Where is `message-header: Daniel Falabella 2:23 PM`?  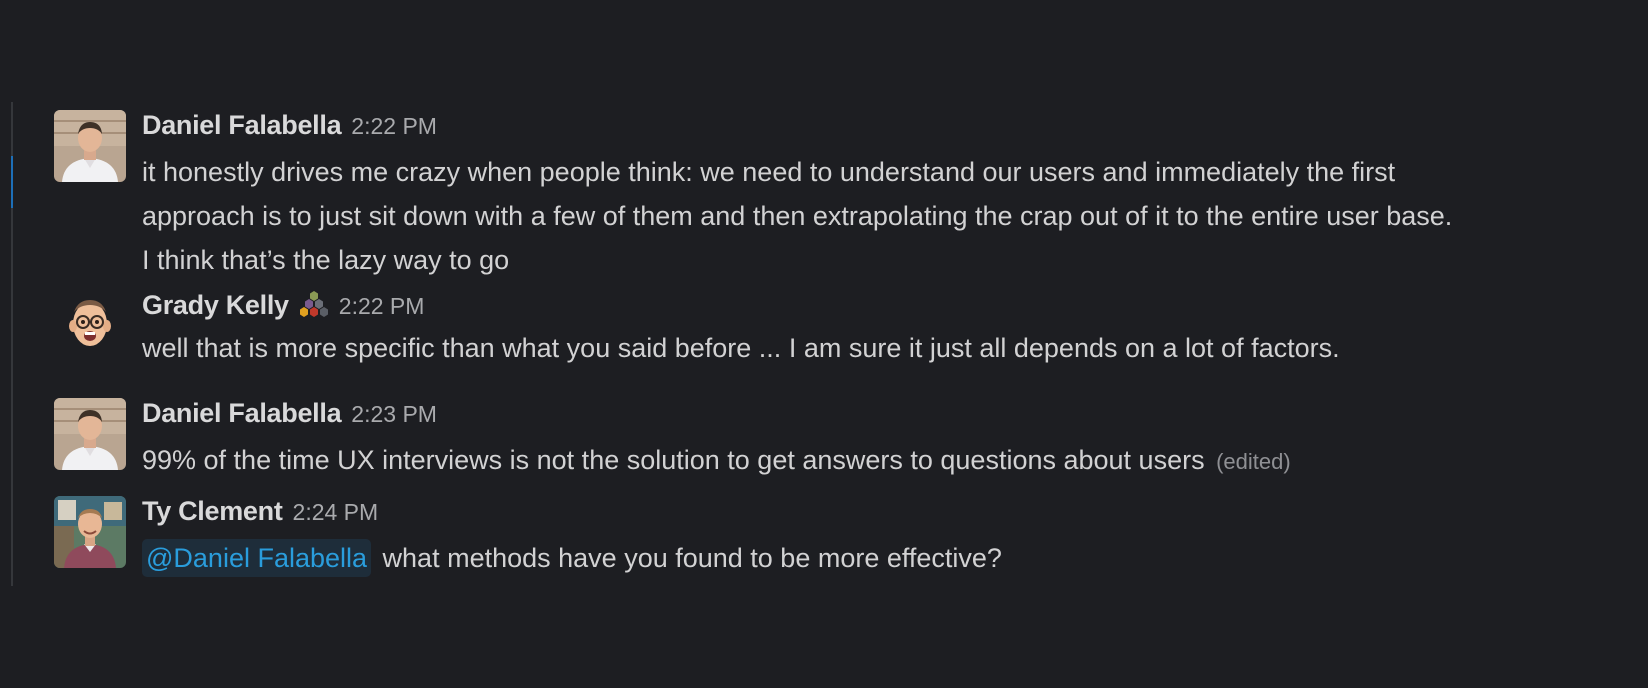 message-header: Daniel Falabella 2:23 PM is located at coordinates (289, 417).